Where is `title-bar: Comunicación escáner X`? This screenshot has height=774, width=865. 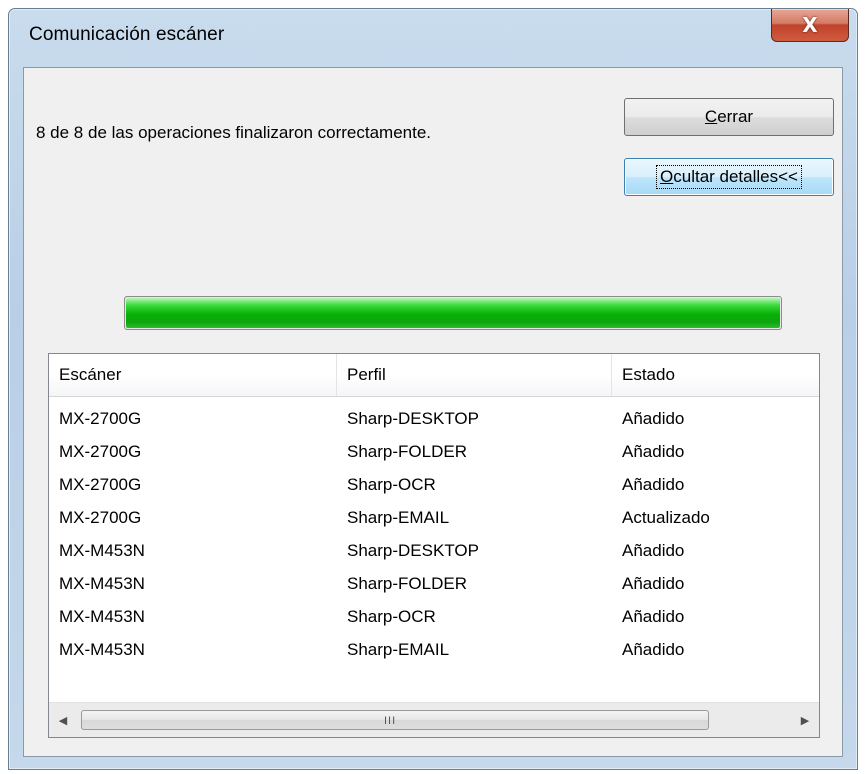
title-bar: Comunicación escáner X is located at coordinates (433, 37).